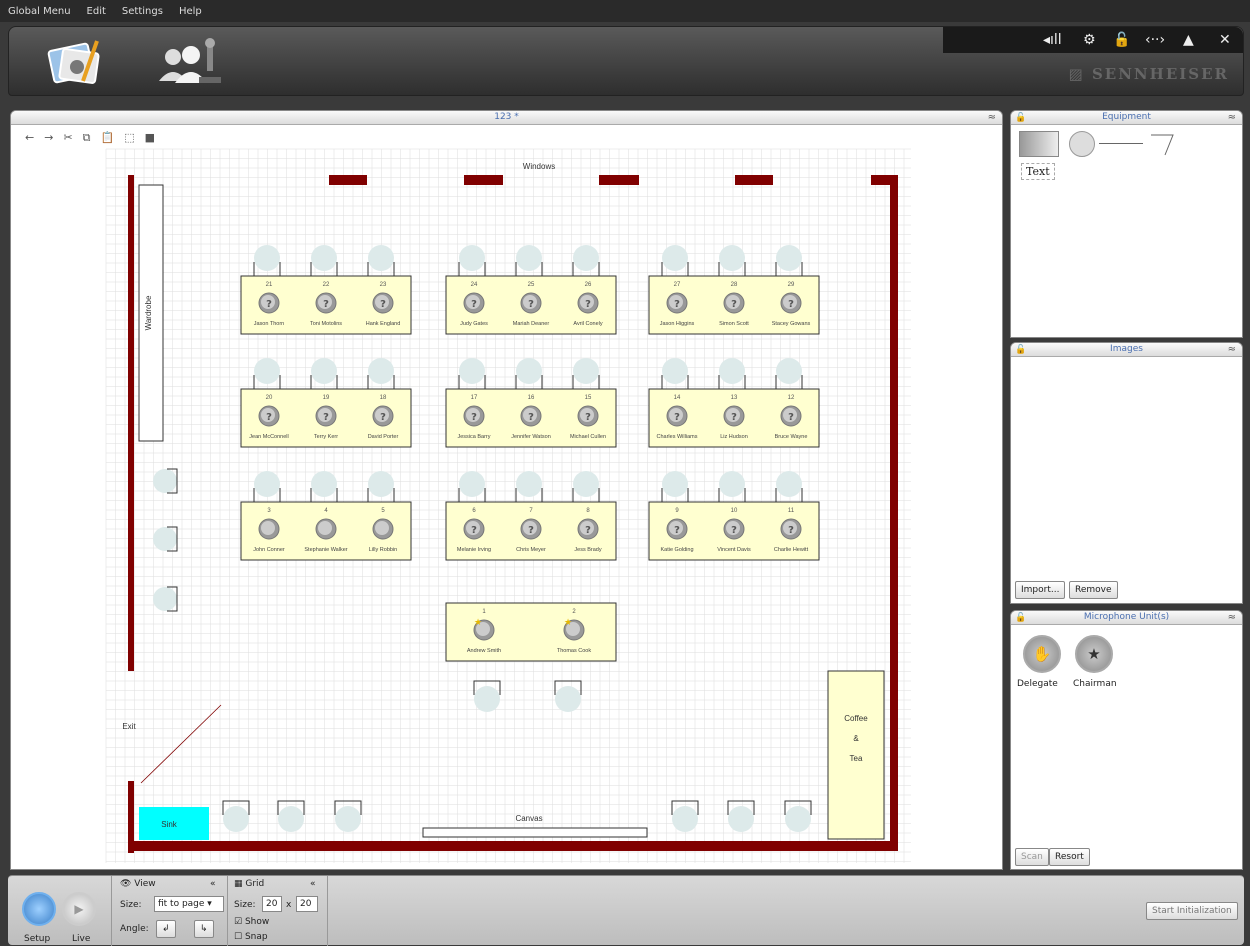 The height and width of the screenshot is (946, 1250). I want to click on line-tool, so click(1121, 143).